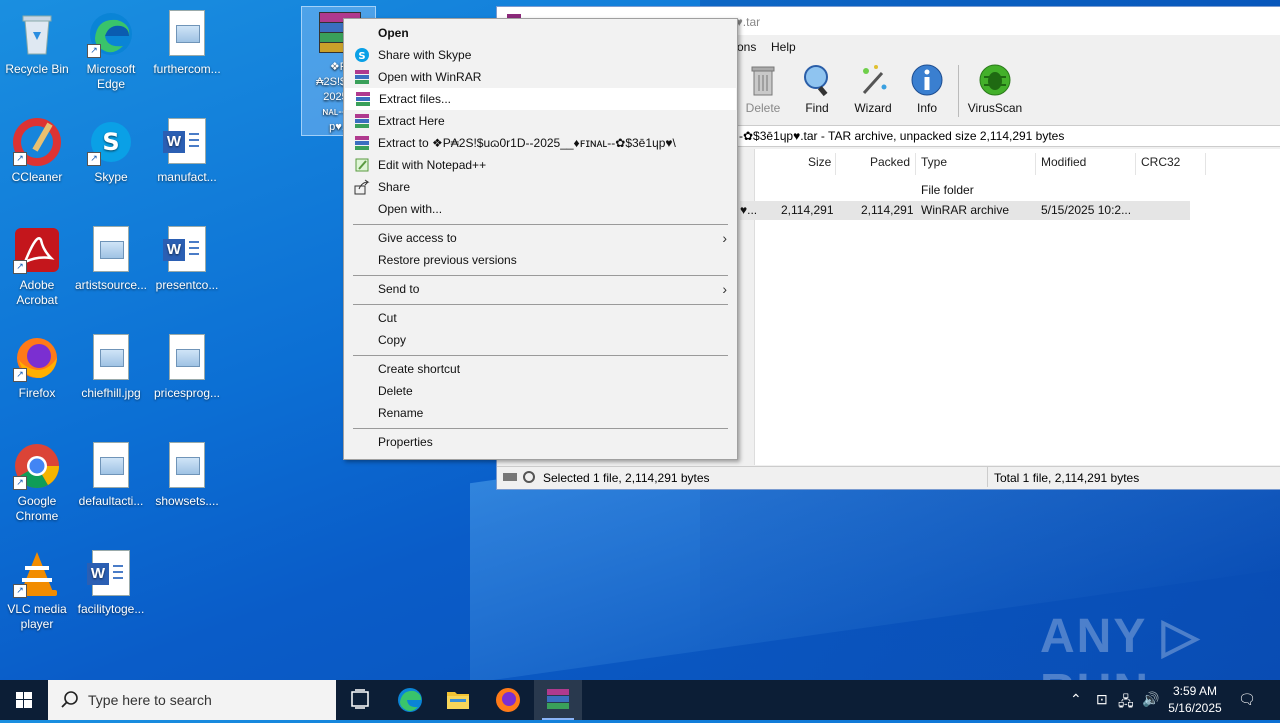  Describe the element at coordinates (540, 260) in the screenshot. I see `menu-item-restore-previous-versions: Restore previous versions` at that location.